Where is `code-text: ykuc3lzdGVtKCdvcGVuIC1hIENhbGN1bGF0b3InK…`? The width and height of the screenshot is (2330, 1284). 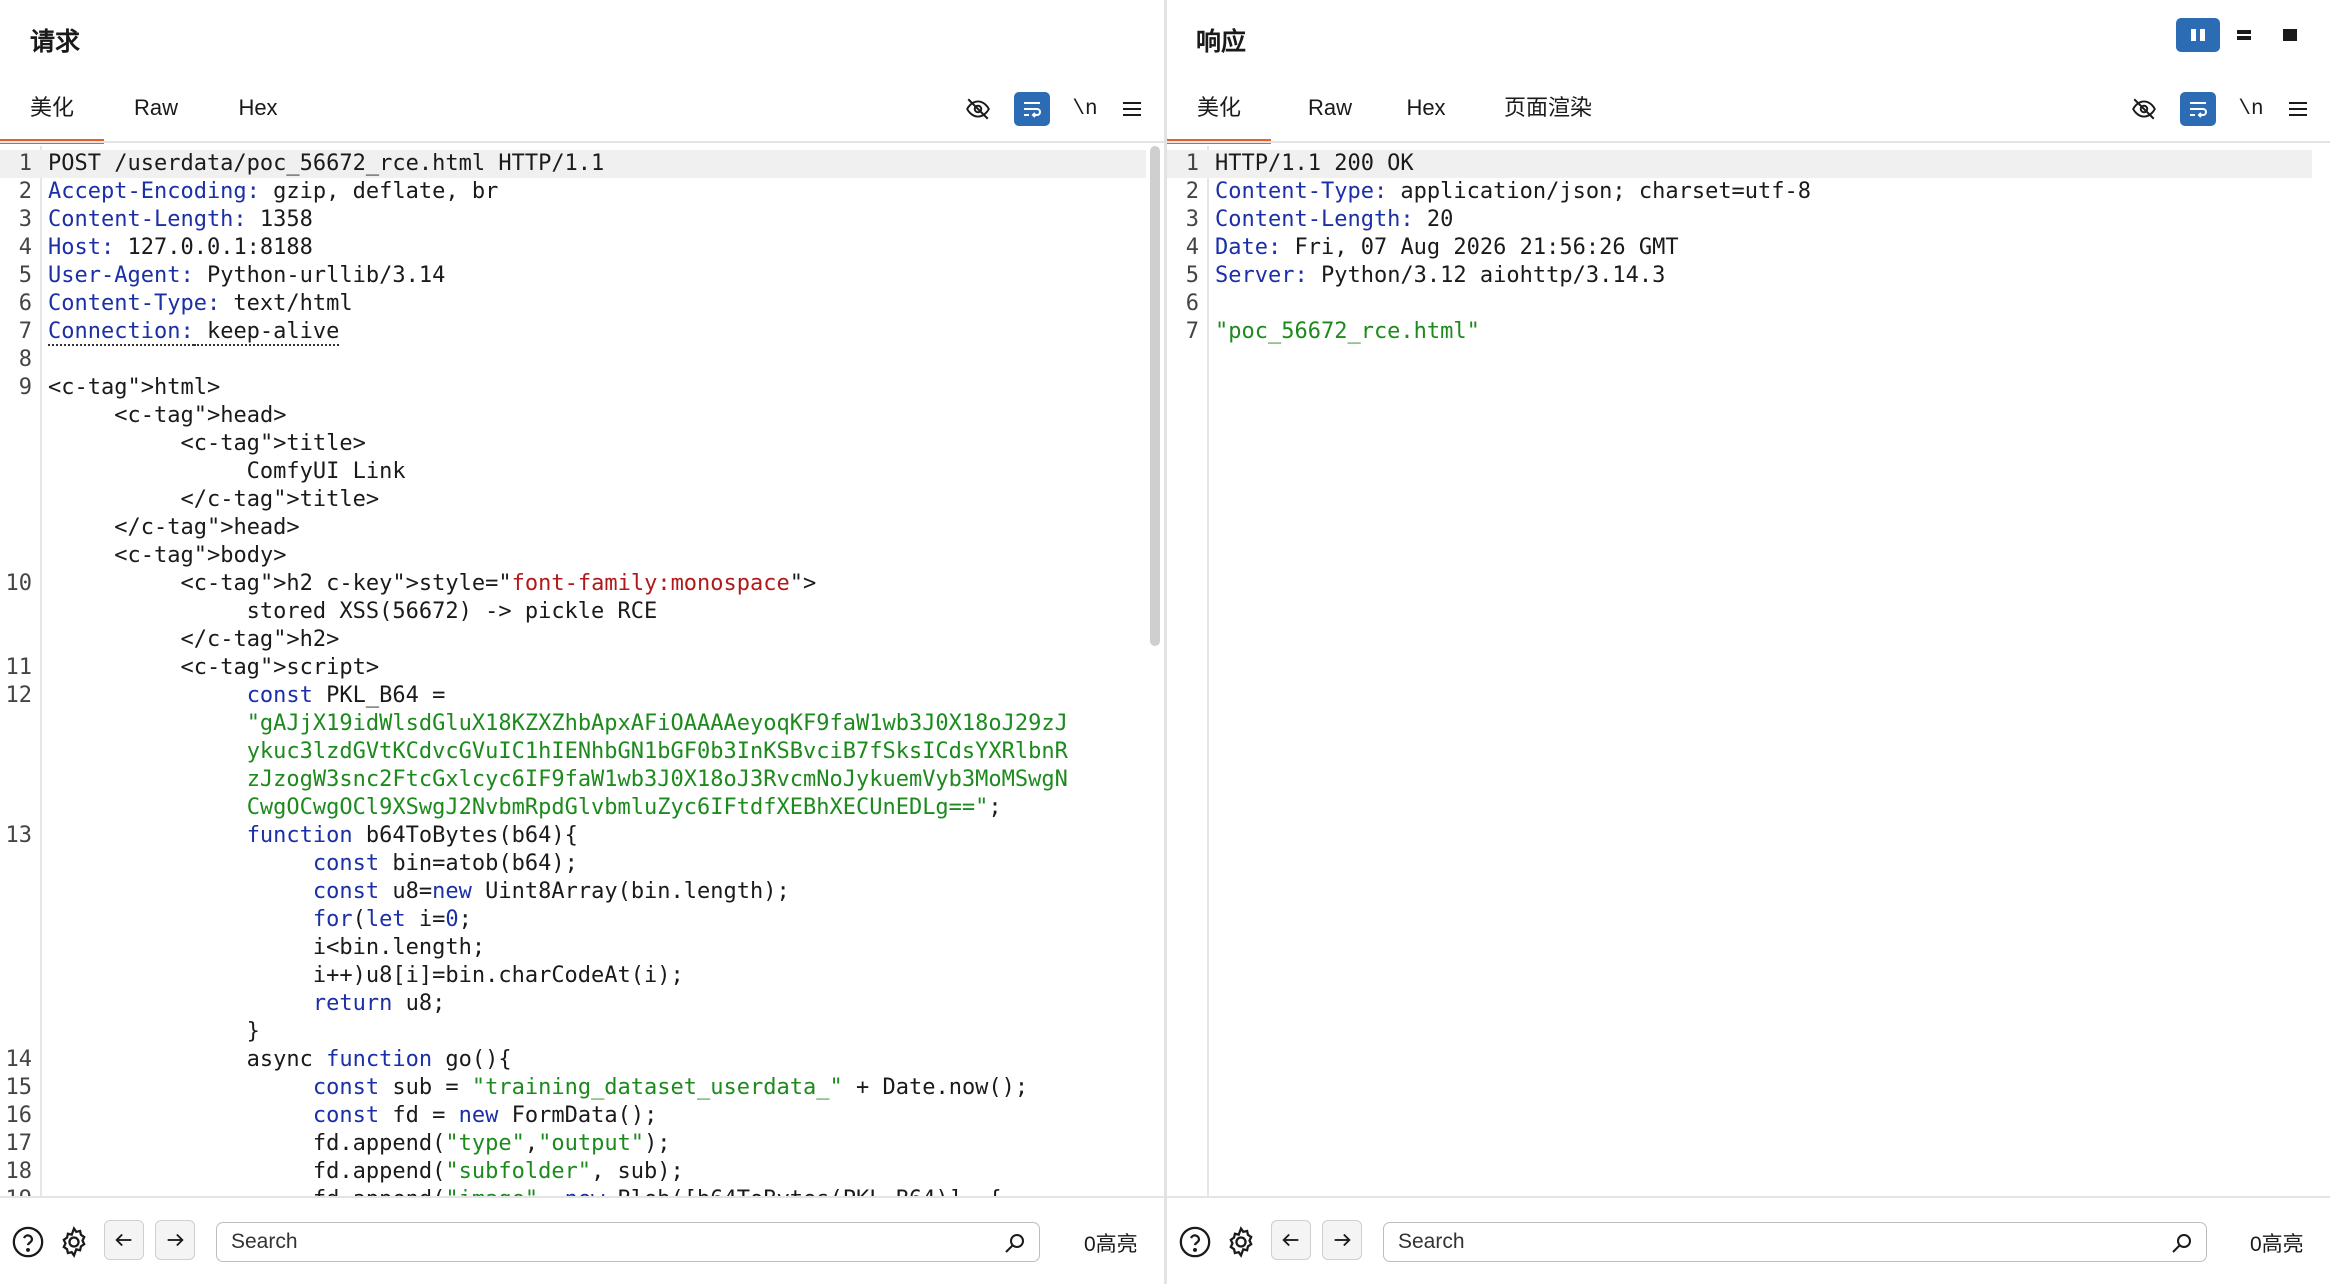
code-text: ykuc3lzdGVtKCdvcGVuIC1hIENhbGN1bGF0b3InK… is located at coordinates (657, 751).